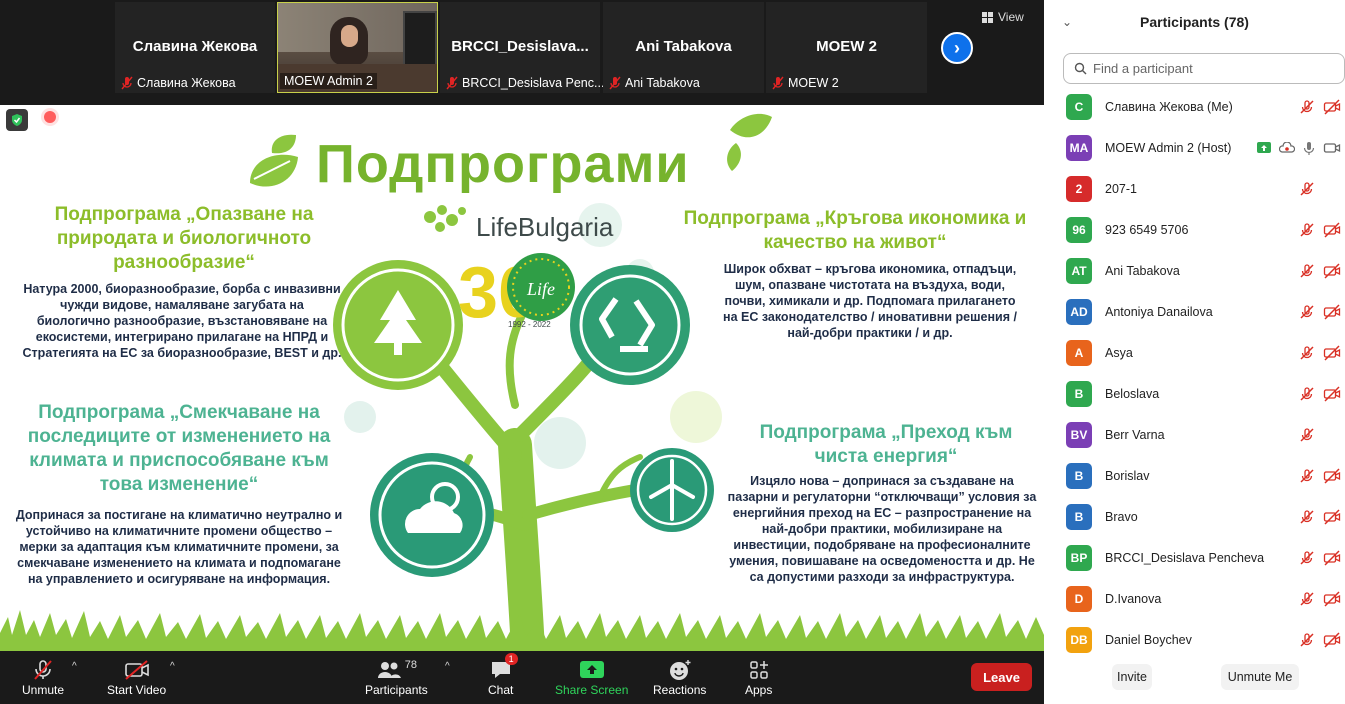 The height and width of the screenshot is (704, 1345). Describe the element at coordinates (195, 47) in the screenshot. I see `video-tile-0: Славина Жекова Славина Жекова` at that location.